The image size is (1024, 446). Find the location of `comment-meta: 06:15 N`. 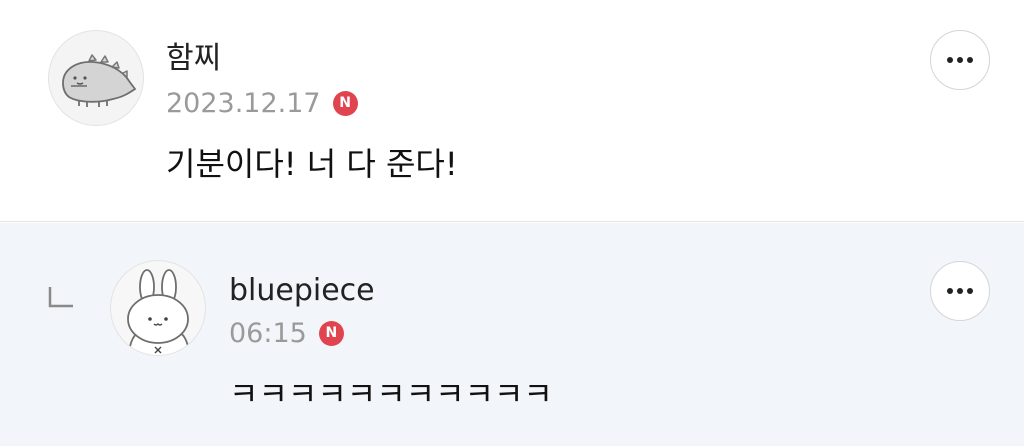

comment-meta: 06:15 N is located at coordinates (286, 333).